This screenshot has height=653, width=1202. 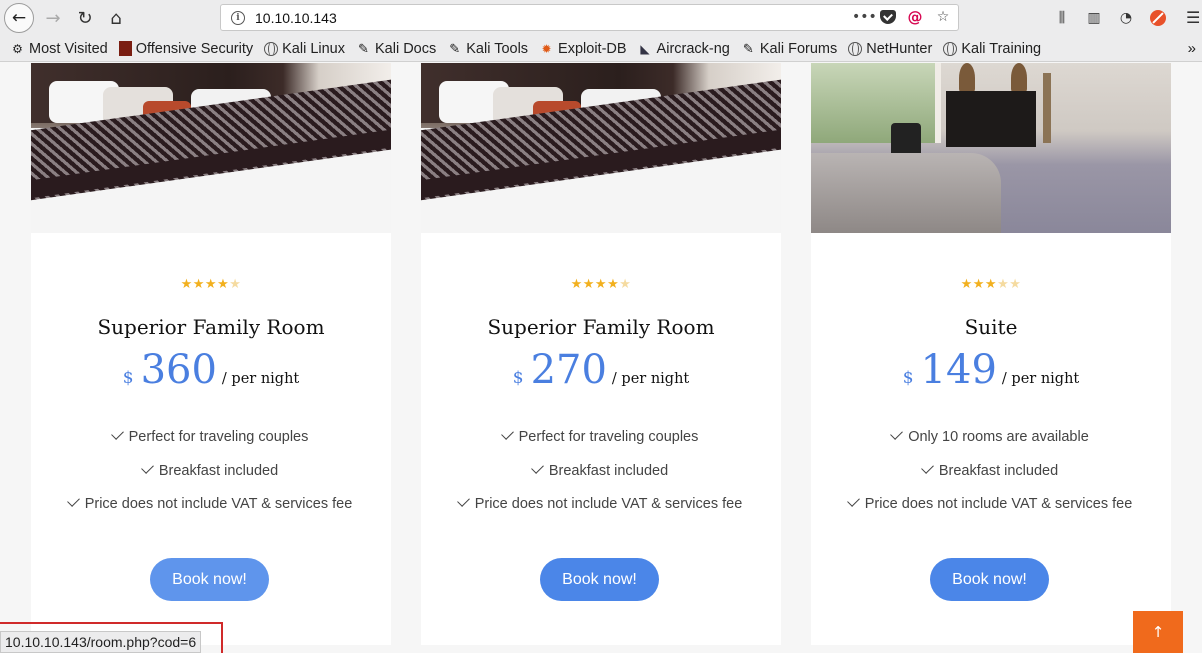 I want to click on screenshot-icon: ◔, so click(x=1126, y=18).